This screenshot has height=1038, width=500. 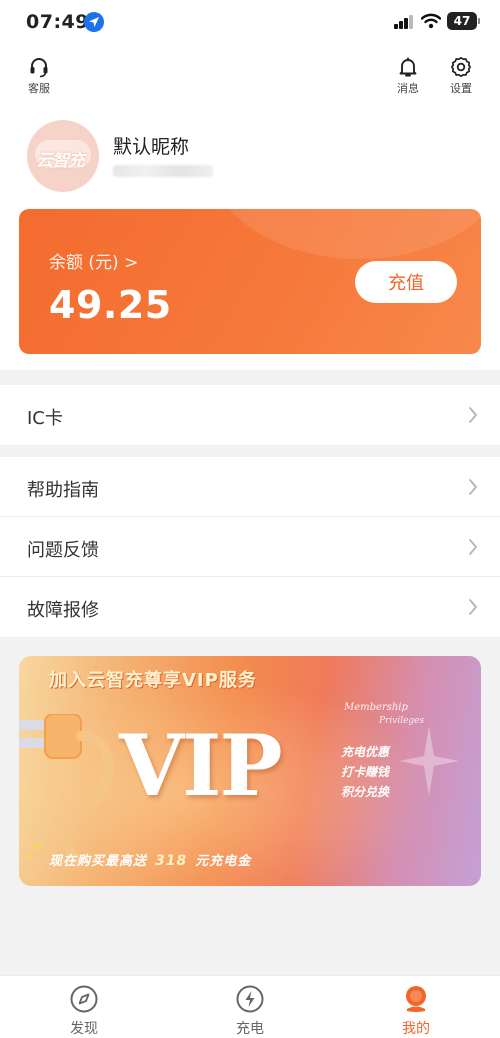 I want to click on banner-membership-text: Membership, so click(x=376, y=707).